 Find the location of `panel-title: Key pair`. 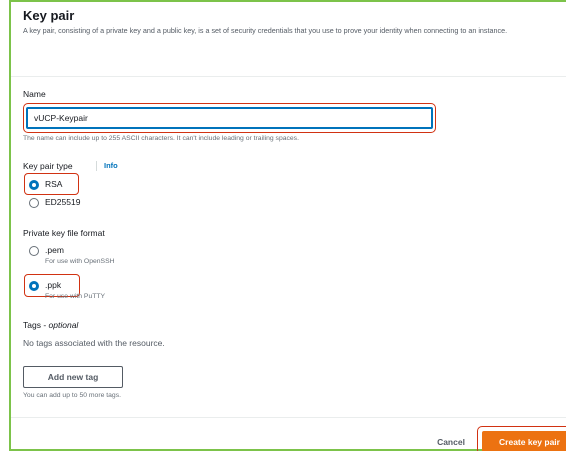

panel-title: Key pair is located at coordinates (49, 15).